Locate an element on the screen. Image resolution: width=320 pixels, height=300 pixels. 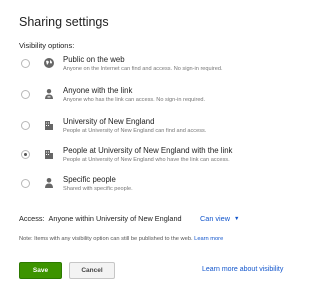
option-title: University of New England is located at coordinates (109, 121).